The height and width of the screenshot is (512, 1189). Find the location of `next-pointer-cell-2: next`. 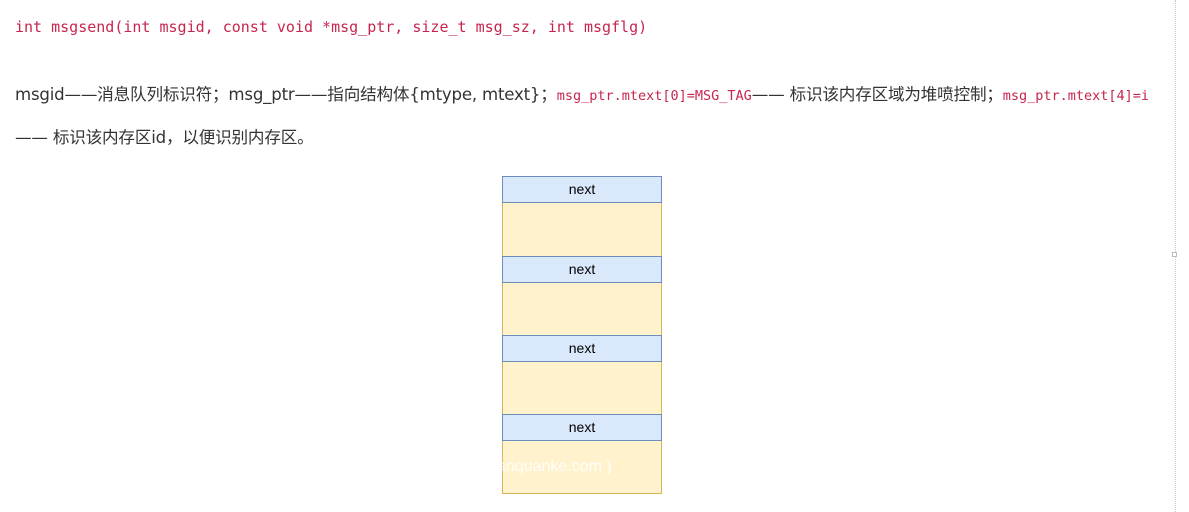

next-pointer-cell-2: next is located at coordinates (582, 269).